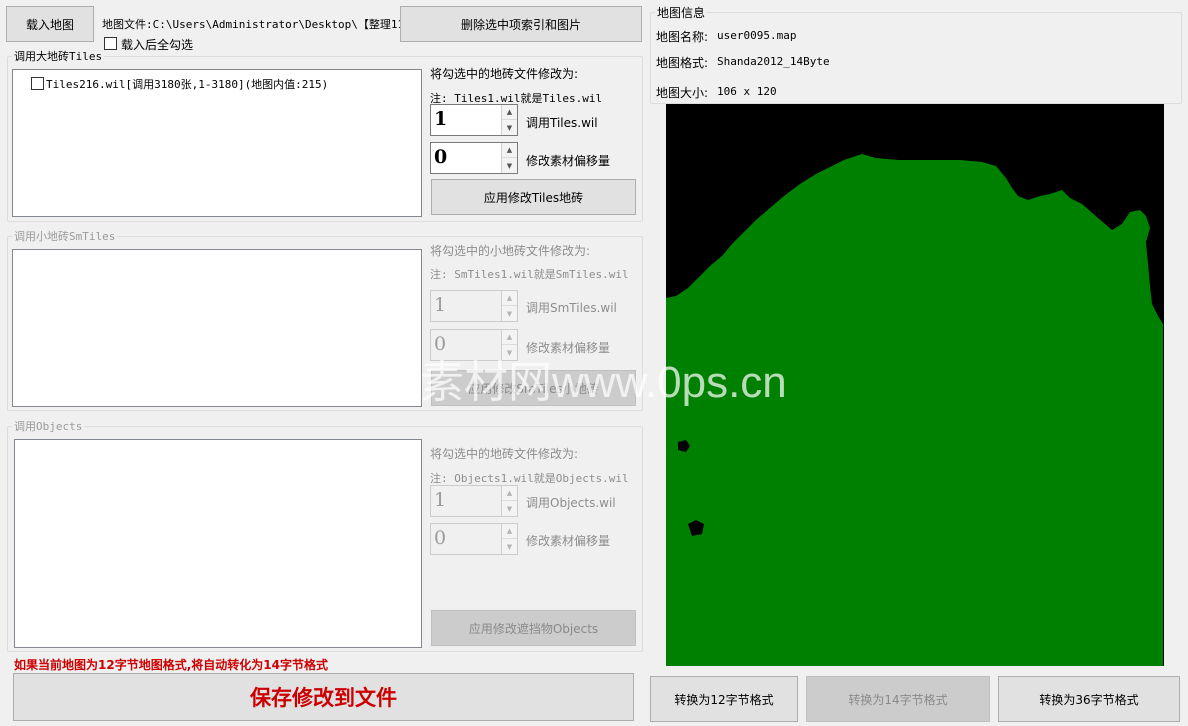 The width and height of the screenshot is (1188, 726). I want to click on apply-tiles-button: 应用修改Tiles地砖, so click(533, 197).